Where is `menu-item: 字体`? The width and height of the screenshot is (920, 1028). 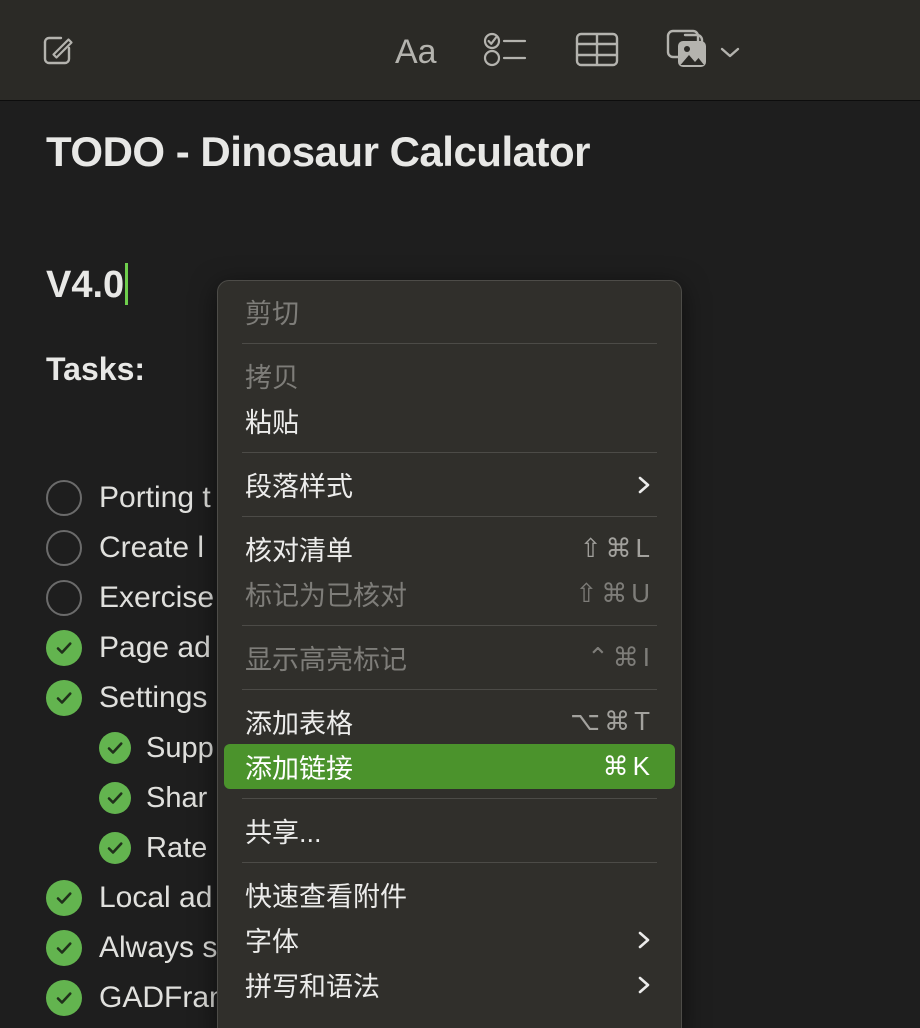
menu-item: 字体 is located at coordinates (449, 939).